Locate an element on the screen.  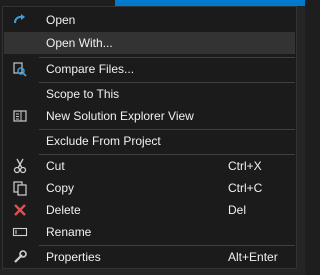
menu-item-new-solution-explorer-view: New Solution Explorer View is located at coordinates (149, 116).